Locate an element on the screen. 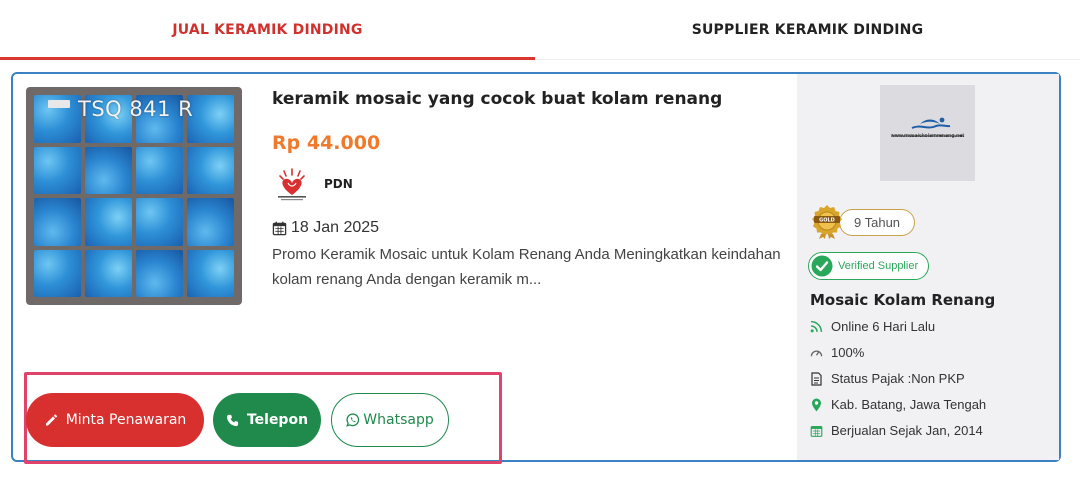  since-text: Berjualan Sejak Jan, 2014 is located at coordinates (907, 430).